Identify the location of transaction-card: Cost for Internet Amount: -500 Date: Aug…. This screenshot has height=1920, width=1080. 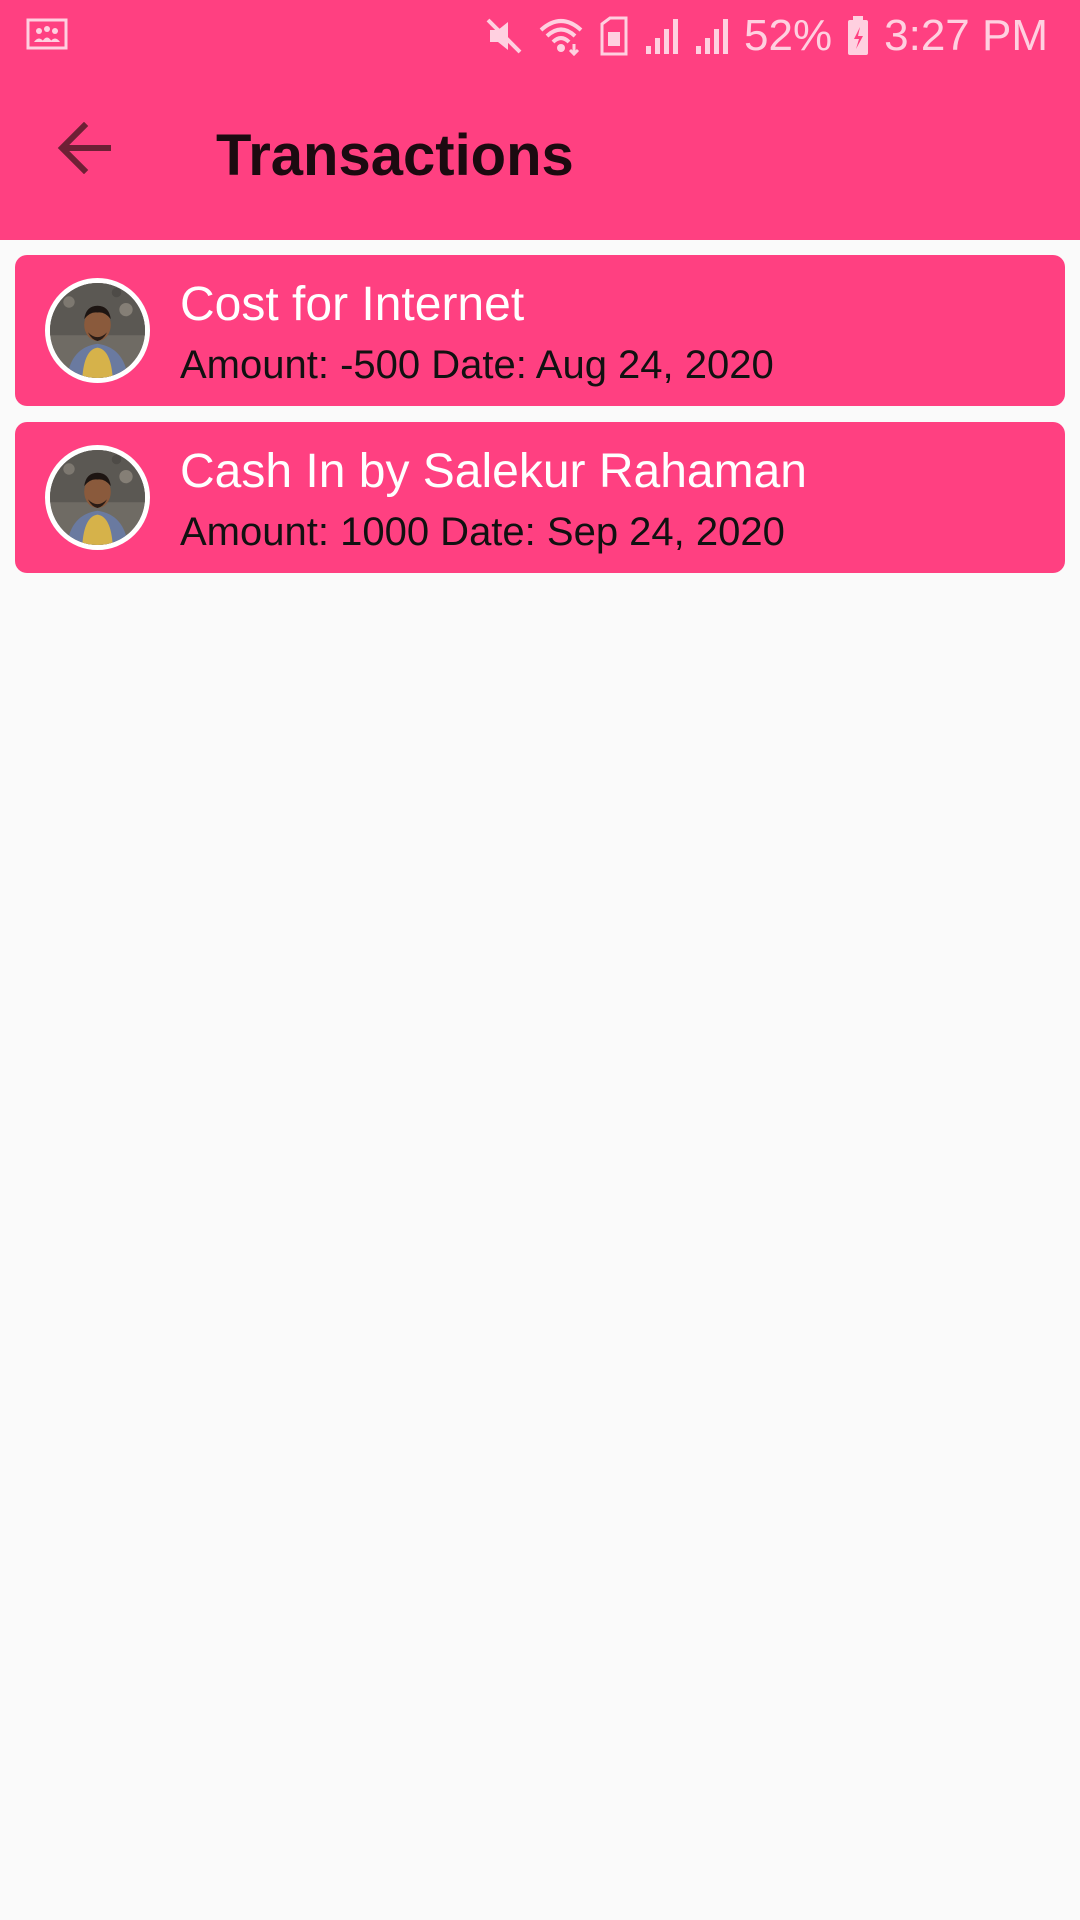
(540, 330).